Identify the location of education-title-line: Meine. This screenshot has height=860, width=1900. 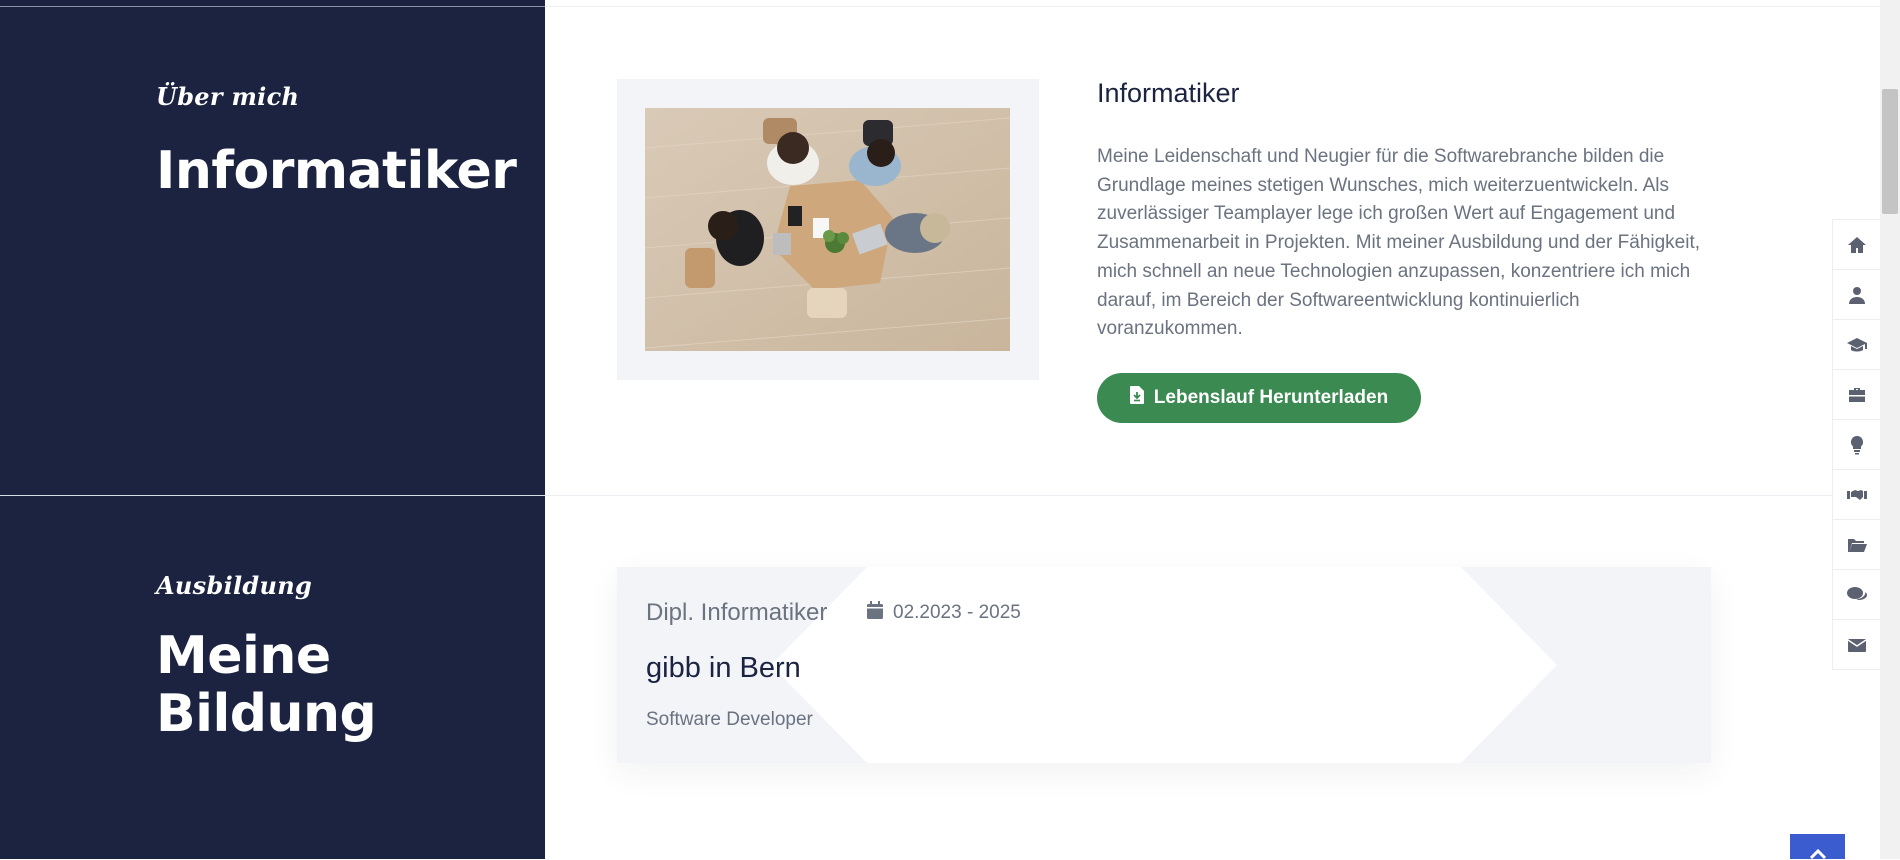
(243, 656).